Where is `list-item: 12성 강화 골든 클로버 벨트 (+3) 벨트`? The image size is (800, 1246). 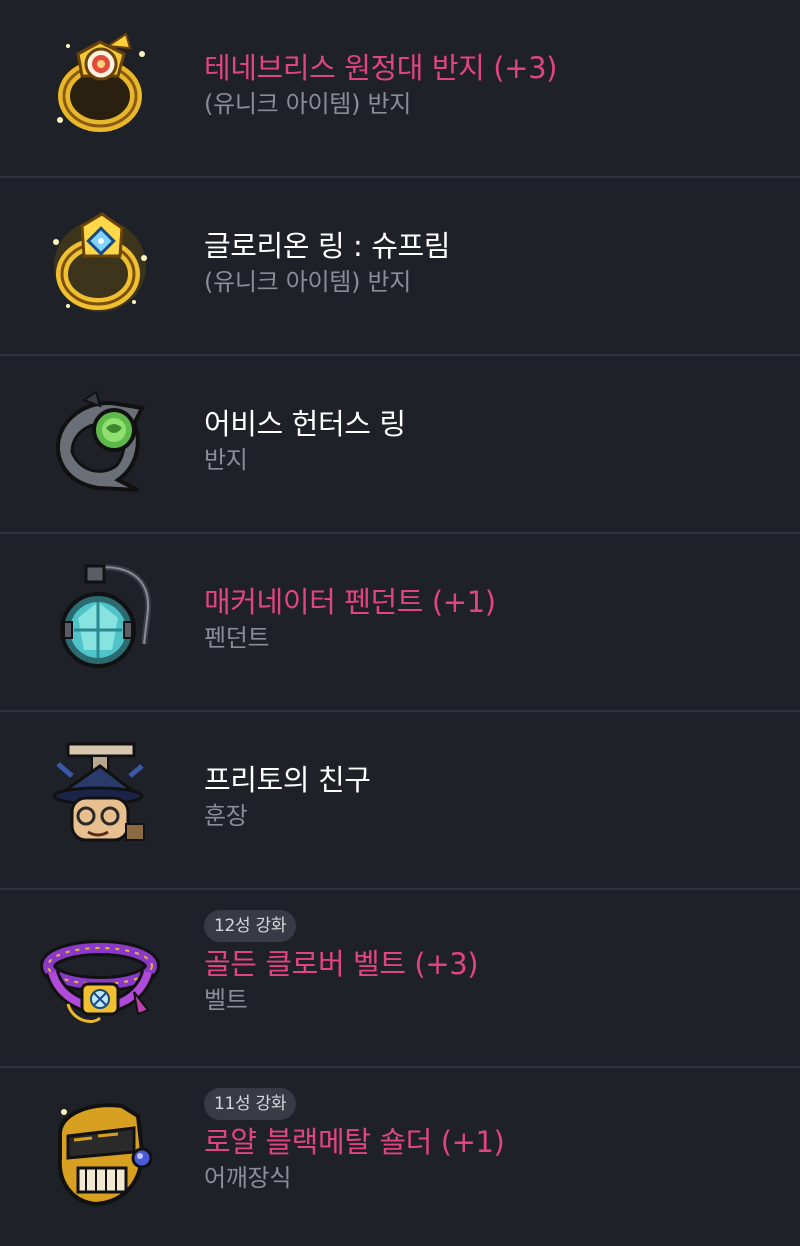 list-item: 12성 강화 골든 클로버 벨트 (+3) 벨트 is located at coordinates (400, 979).